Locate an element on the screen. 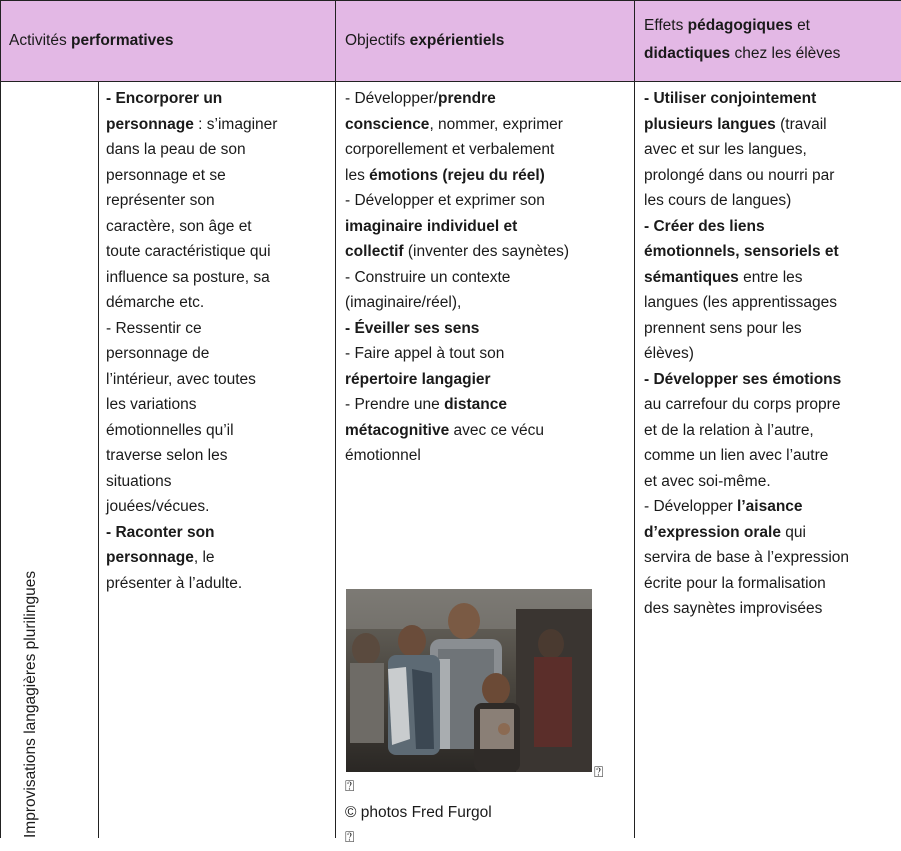  effects-line: prennent sens pour les is located at coordinates (746, 329).